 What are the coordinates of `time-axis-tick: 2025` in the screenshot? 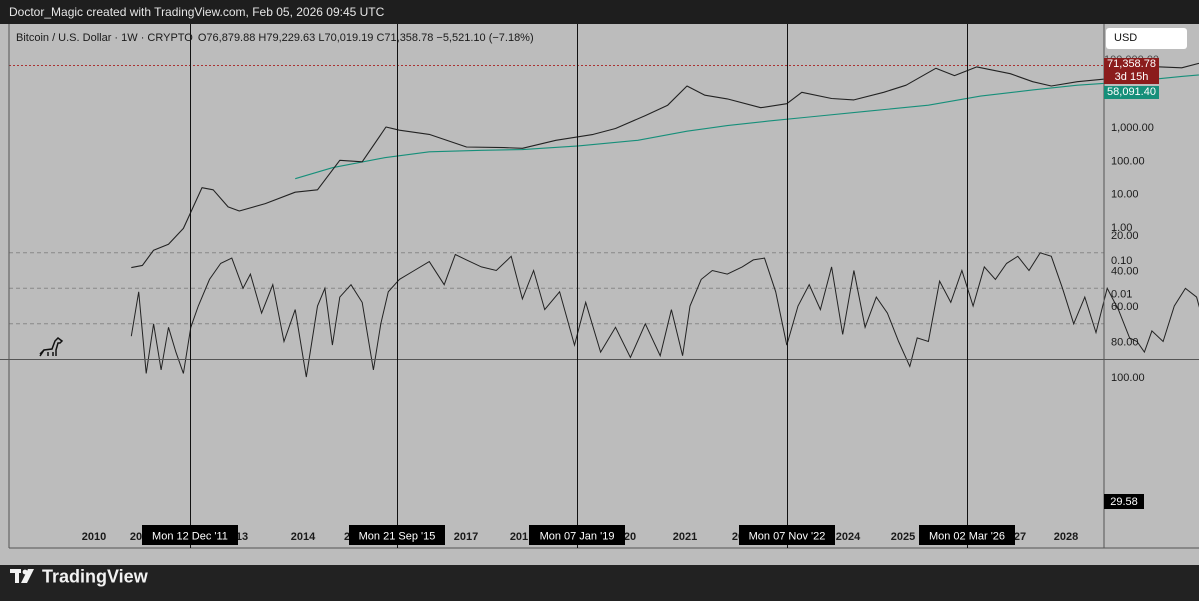 It's located at (903, 537).